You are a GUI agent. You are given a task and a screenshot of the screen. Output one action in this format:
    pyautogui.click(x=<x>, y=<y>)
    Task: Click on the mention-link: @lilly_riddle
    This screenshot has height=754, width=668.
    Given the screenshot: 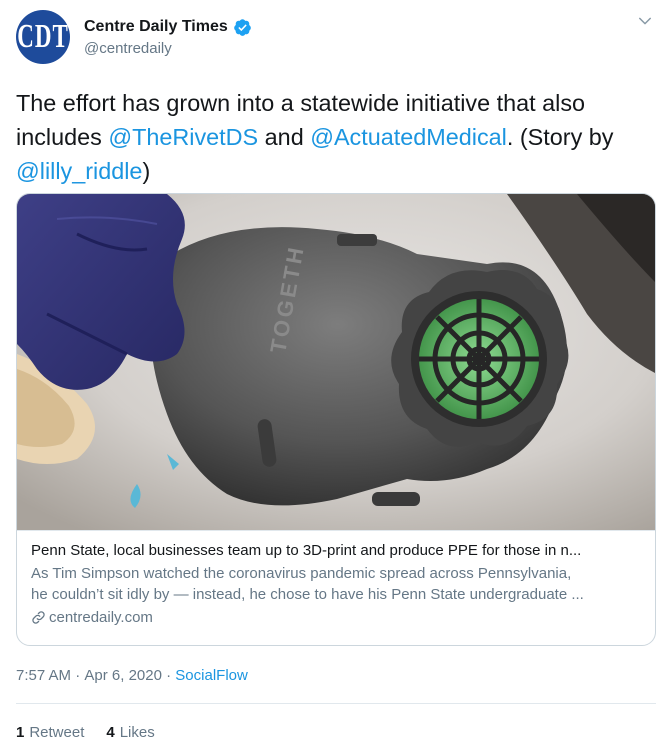 What is the action you would take?
    pyautogui.click(x=79, y=171)
    